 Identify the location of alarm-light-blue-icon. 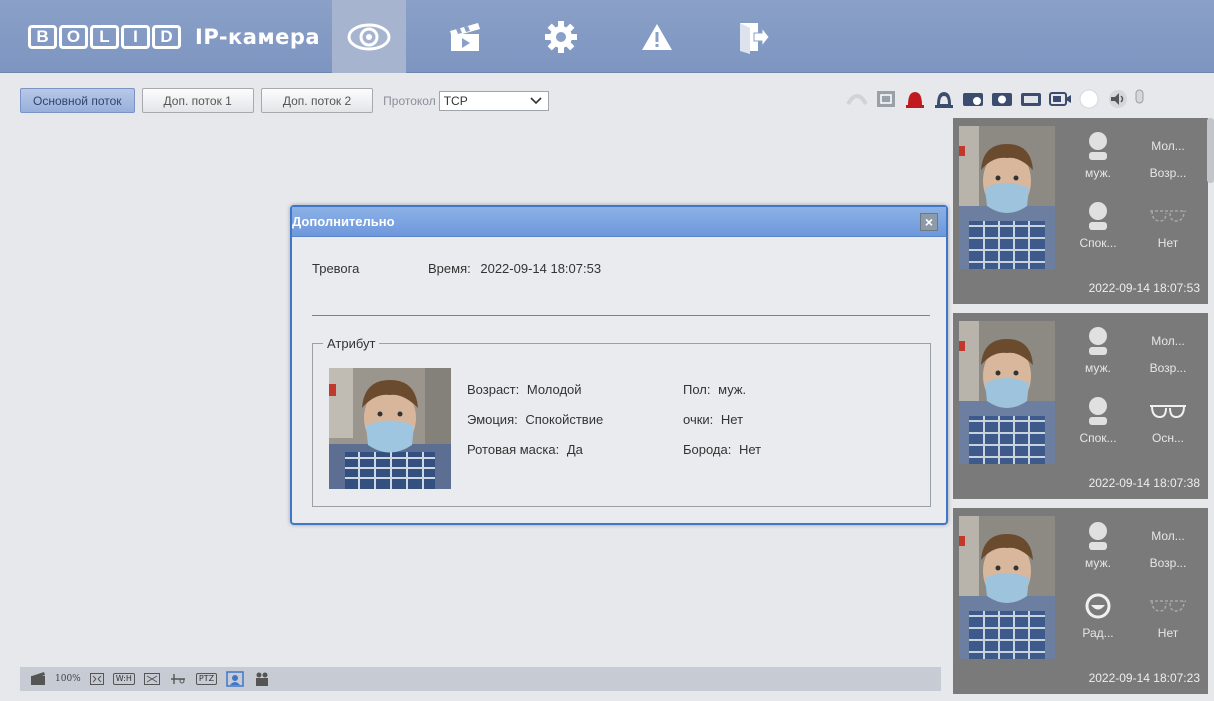
(943, 99).